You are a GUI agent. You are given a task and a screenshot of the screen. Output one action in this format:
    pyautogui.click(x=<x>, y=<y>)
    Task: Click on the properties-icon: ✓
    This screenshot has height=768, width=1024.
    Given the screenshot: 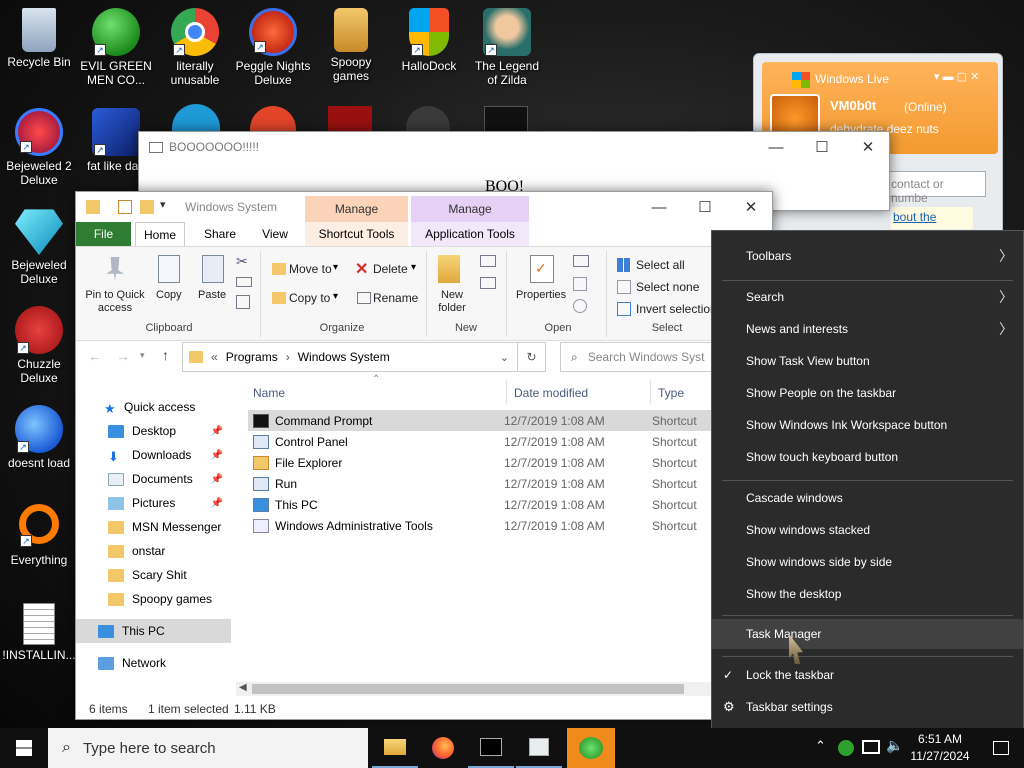 What is the action you would take?
    pyautogui.click(x=542, y=269)
    